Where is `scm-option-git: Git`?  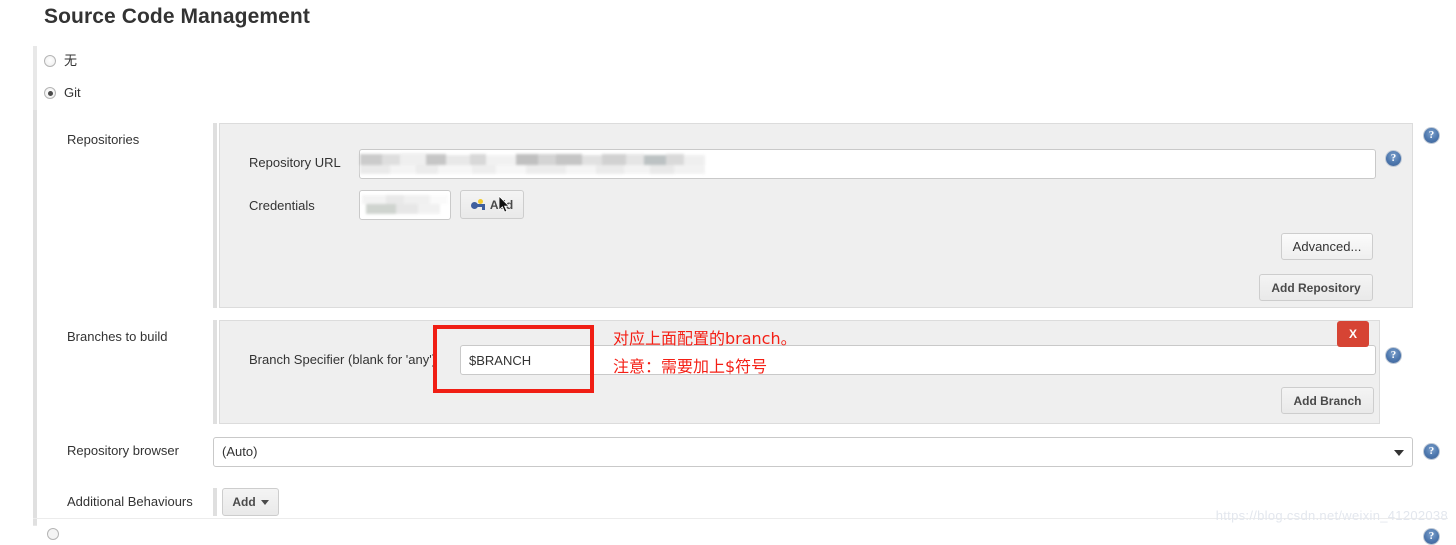 scm-option-git: Git is located at coordinates (62, 93).